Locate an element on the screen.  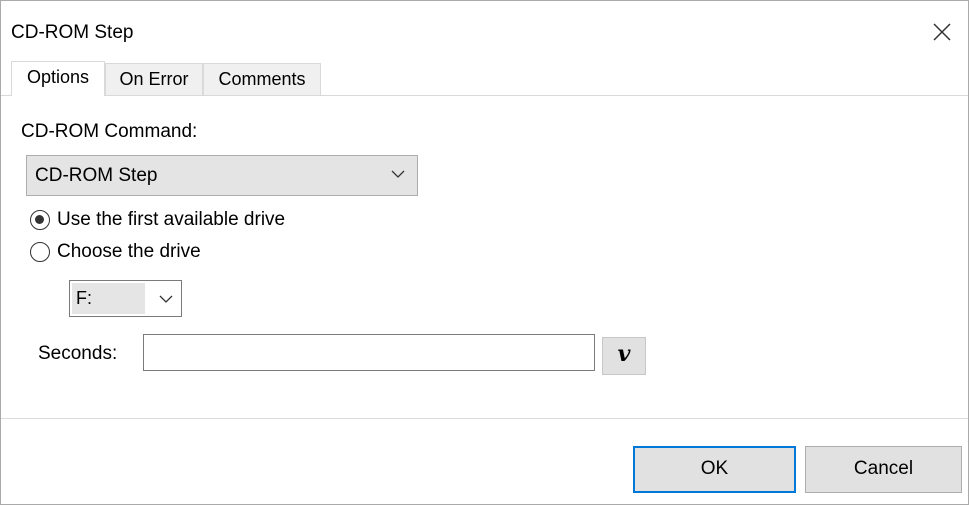
radio-first-available-drive: Use the first available drive is located at coordinates (195, 221).